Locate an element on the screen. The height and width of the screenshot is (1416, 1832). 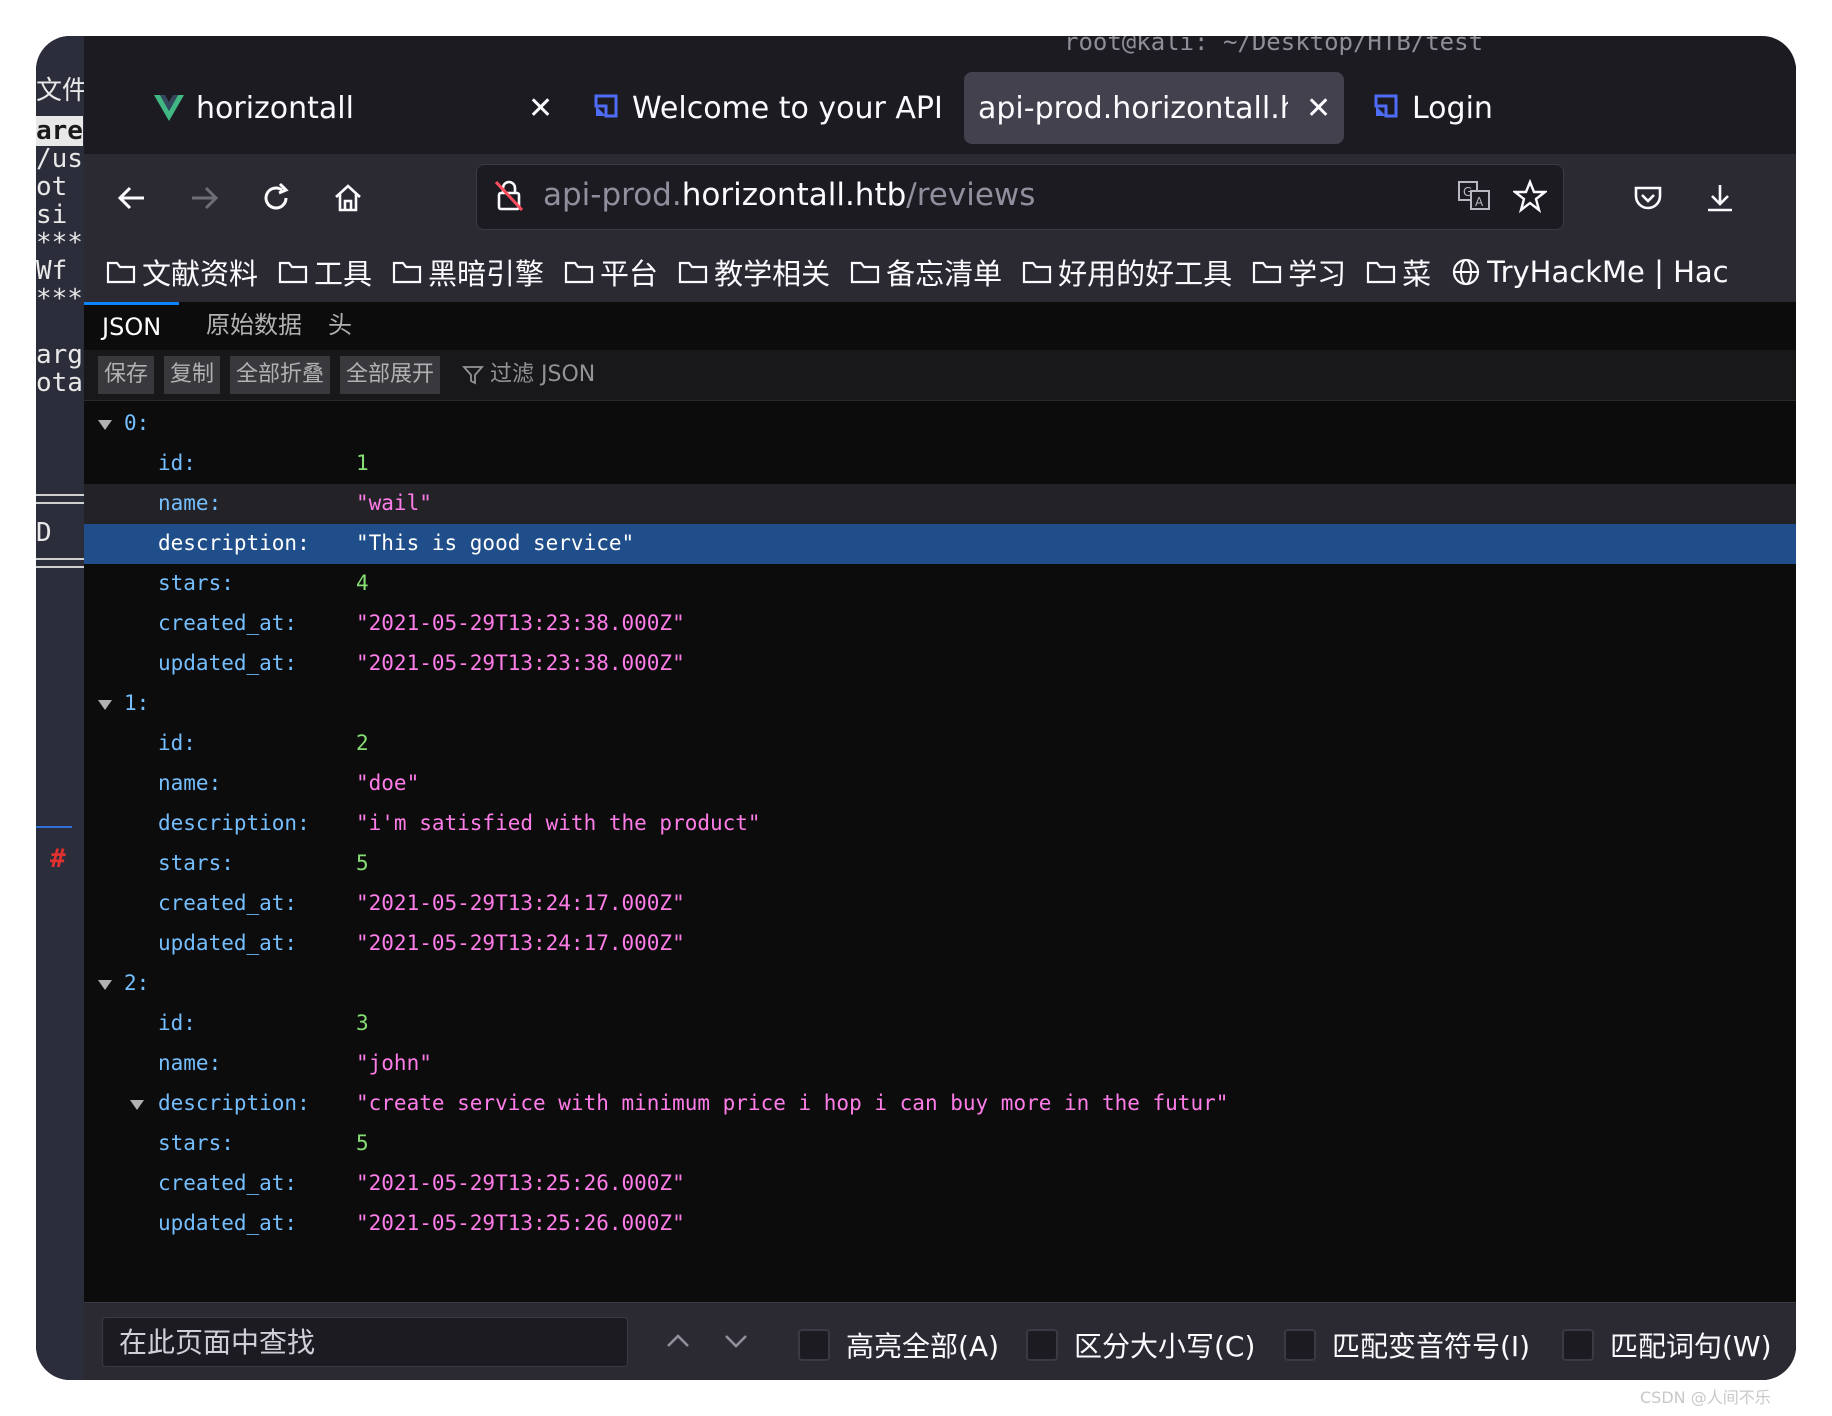
bookmark-folder: 备忘清单 is located at coordinates (926, 272).